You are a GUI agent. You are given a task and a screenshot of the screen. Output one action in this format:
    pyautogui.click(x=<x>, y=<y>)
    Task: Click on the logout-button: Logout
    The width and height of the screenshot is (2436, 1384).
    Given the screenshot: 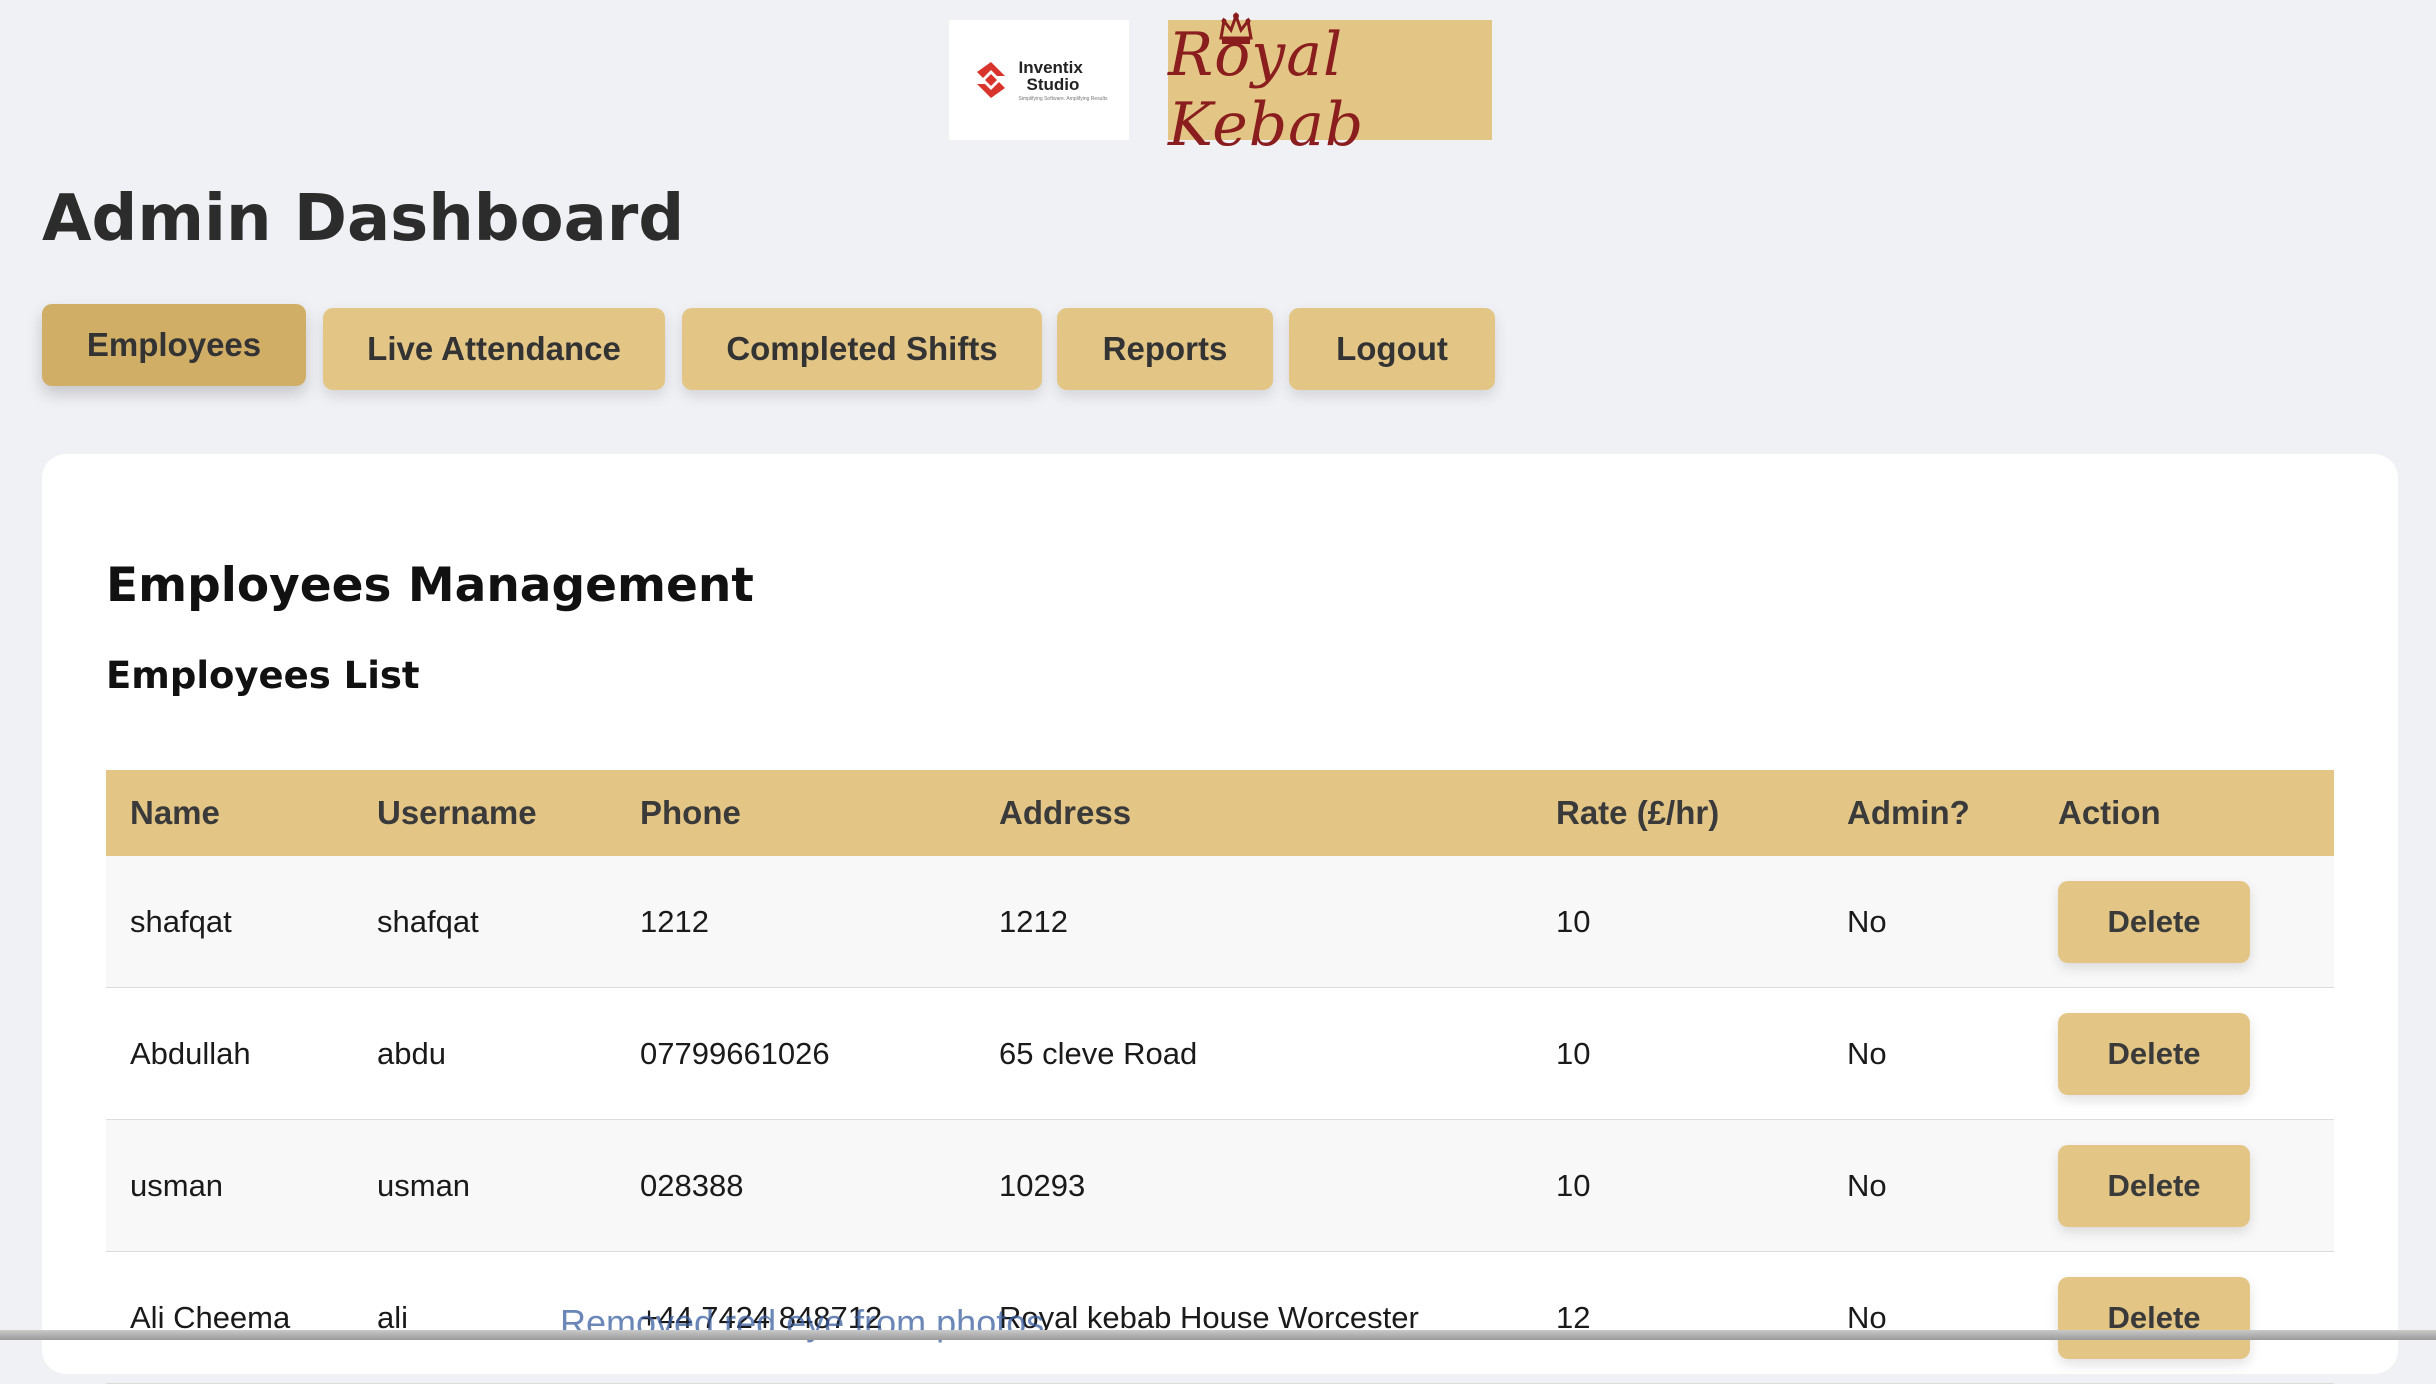 What is the action you would take?
    pyautogui.click(x=1392, y=349)
    